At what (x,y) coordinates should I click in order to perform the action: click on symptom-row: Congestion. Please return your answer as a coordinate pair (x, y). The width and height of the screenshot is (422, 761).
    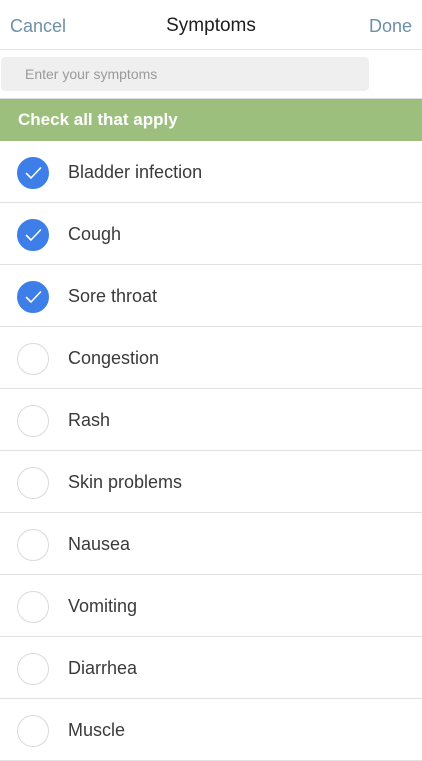
    Looking at the image, I should click on (211, 358).